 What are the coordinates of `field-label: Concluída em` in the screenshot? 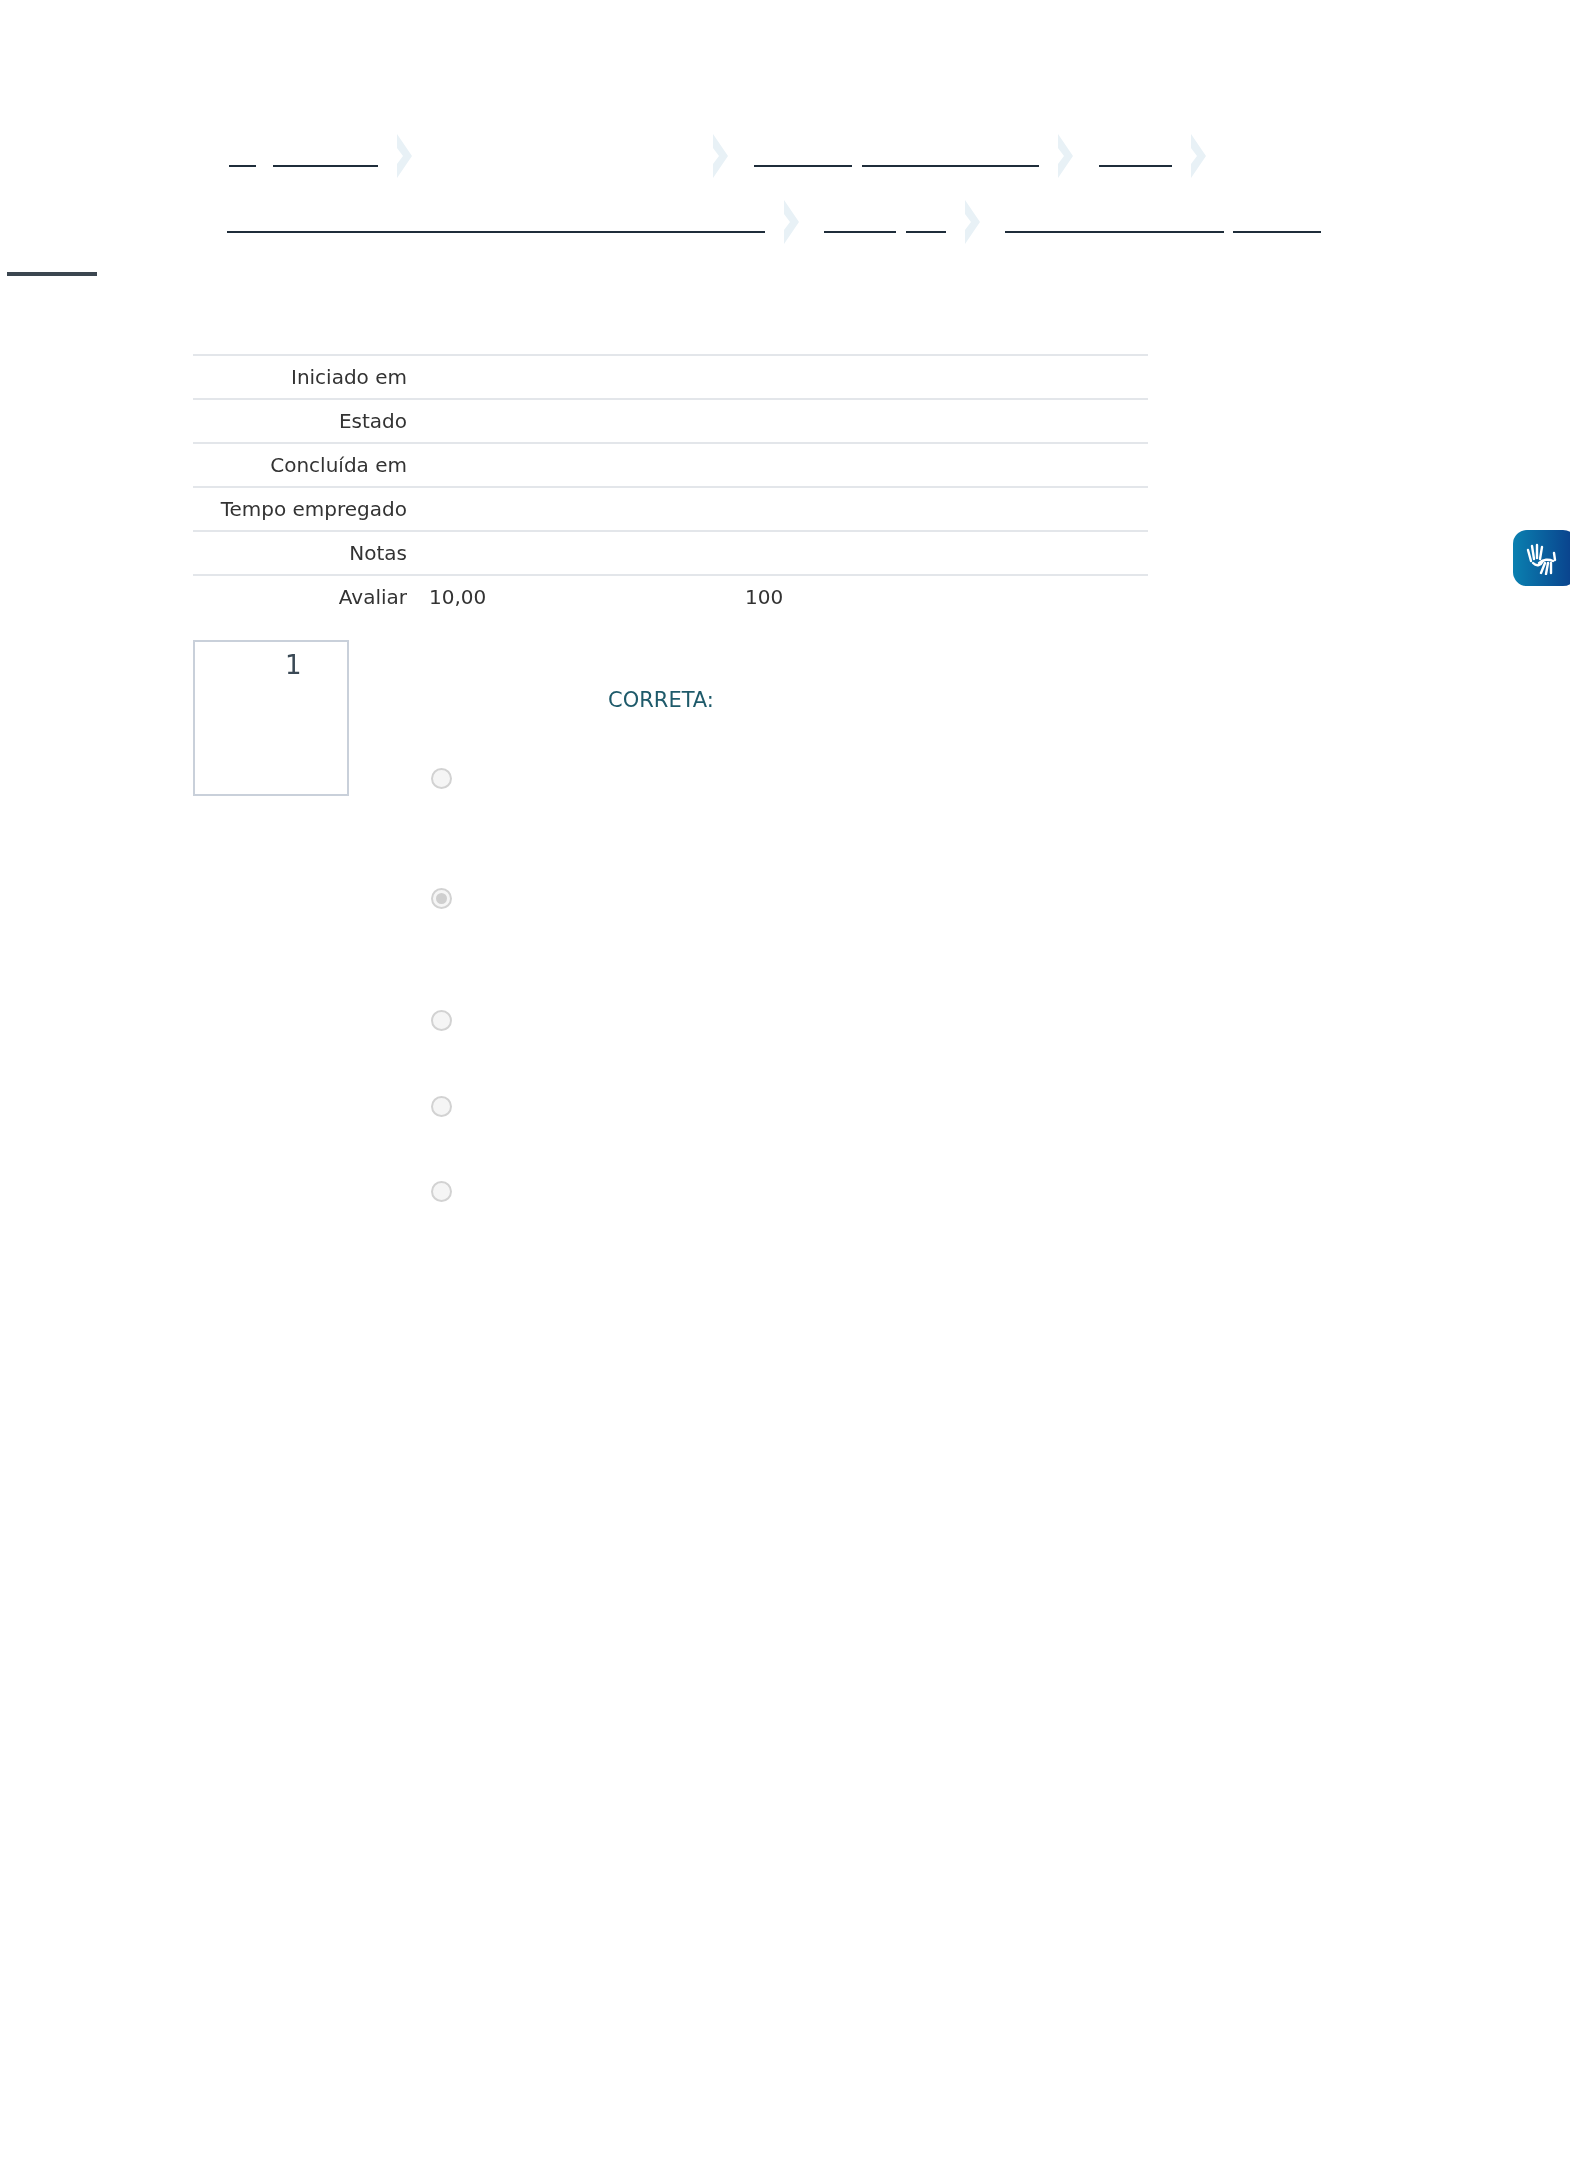 It's located at (338, 465).